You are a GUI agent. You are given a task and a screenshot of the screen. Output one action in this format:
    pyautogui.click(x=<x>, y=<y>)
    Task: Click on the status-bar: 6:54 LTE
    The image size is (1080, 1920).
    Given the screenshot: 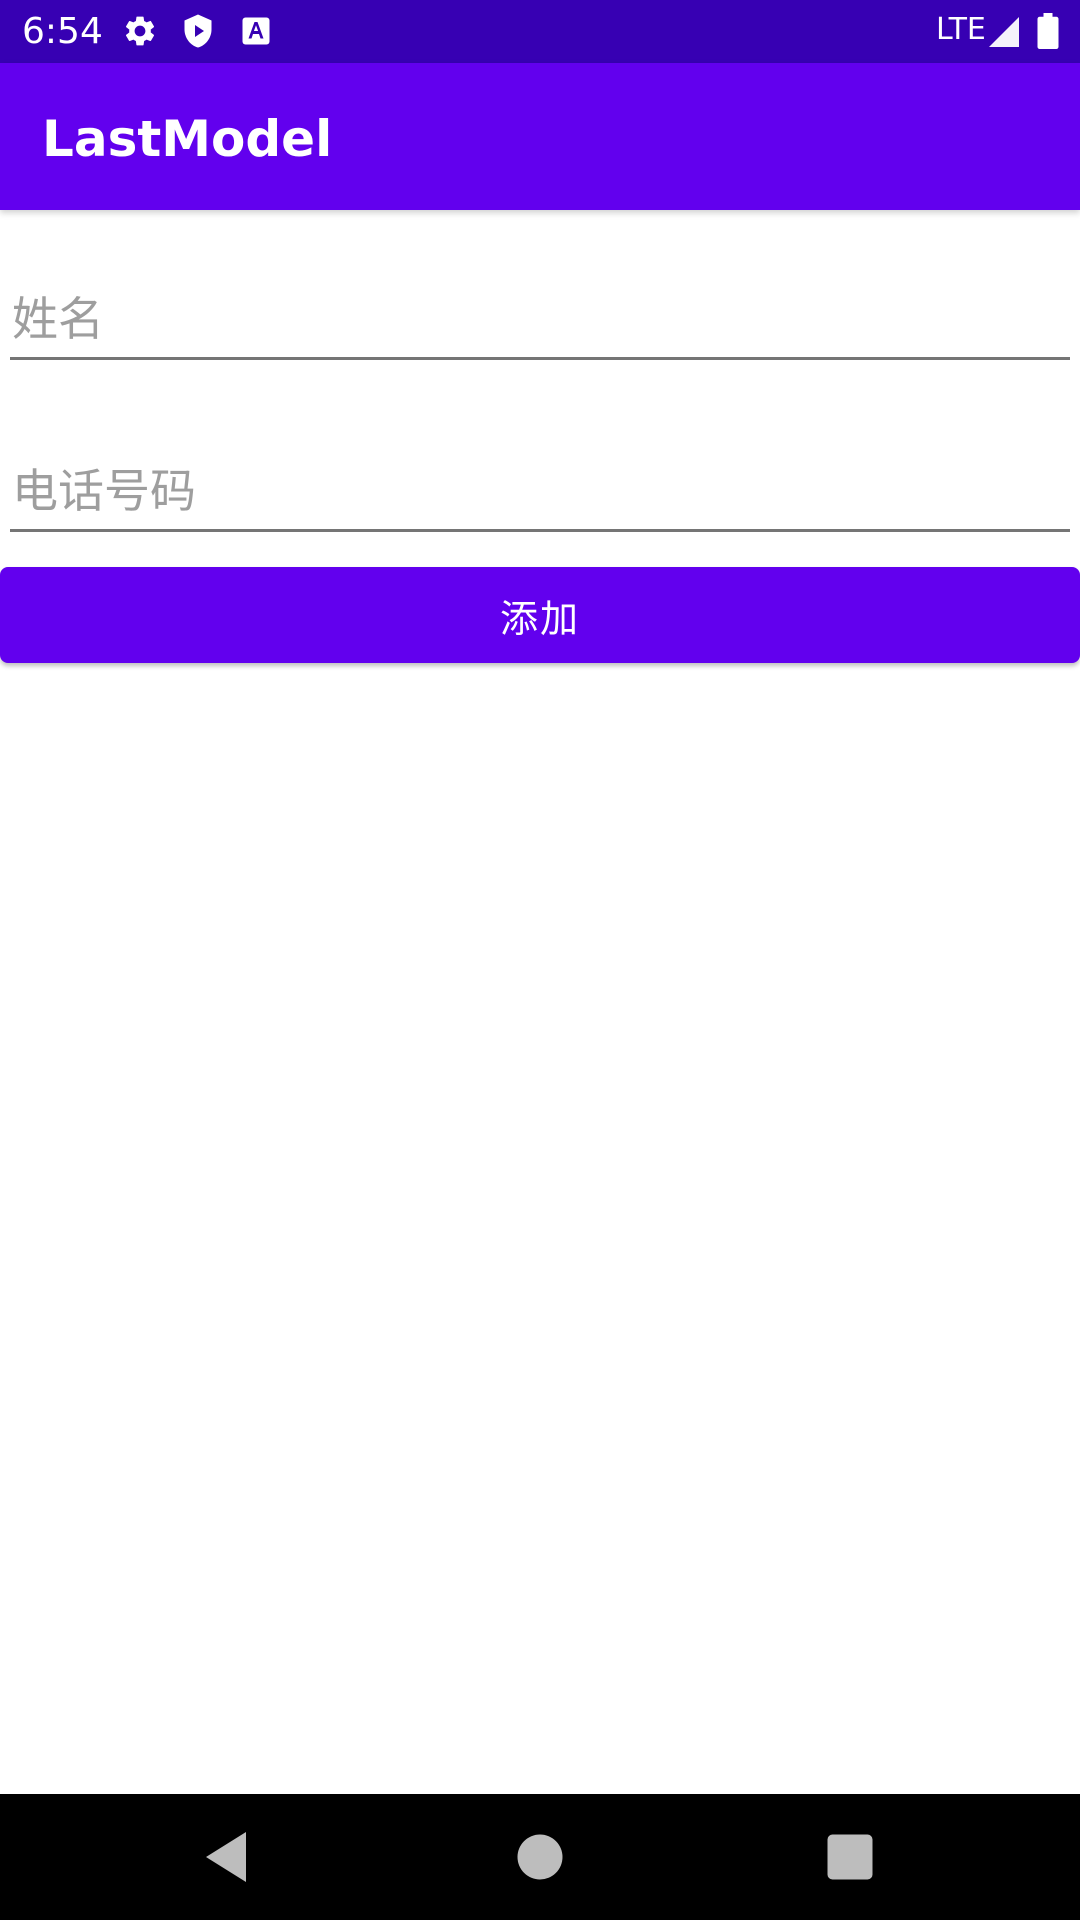 What is the action you would take?
    pyautogui.click(x=540, y=31)
    